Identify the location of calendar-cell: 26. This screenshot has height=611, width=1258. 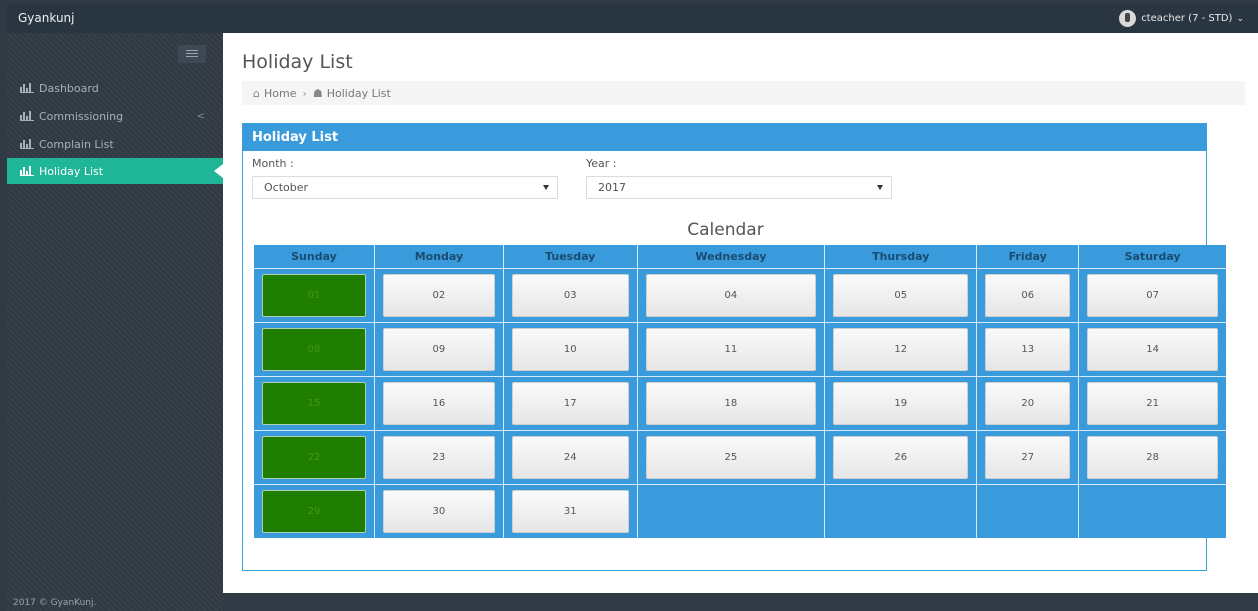
(901, 456).